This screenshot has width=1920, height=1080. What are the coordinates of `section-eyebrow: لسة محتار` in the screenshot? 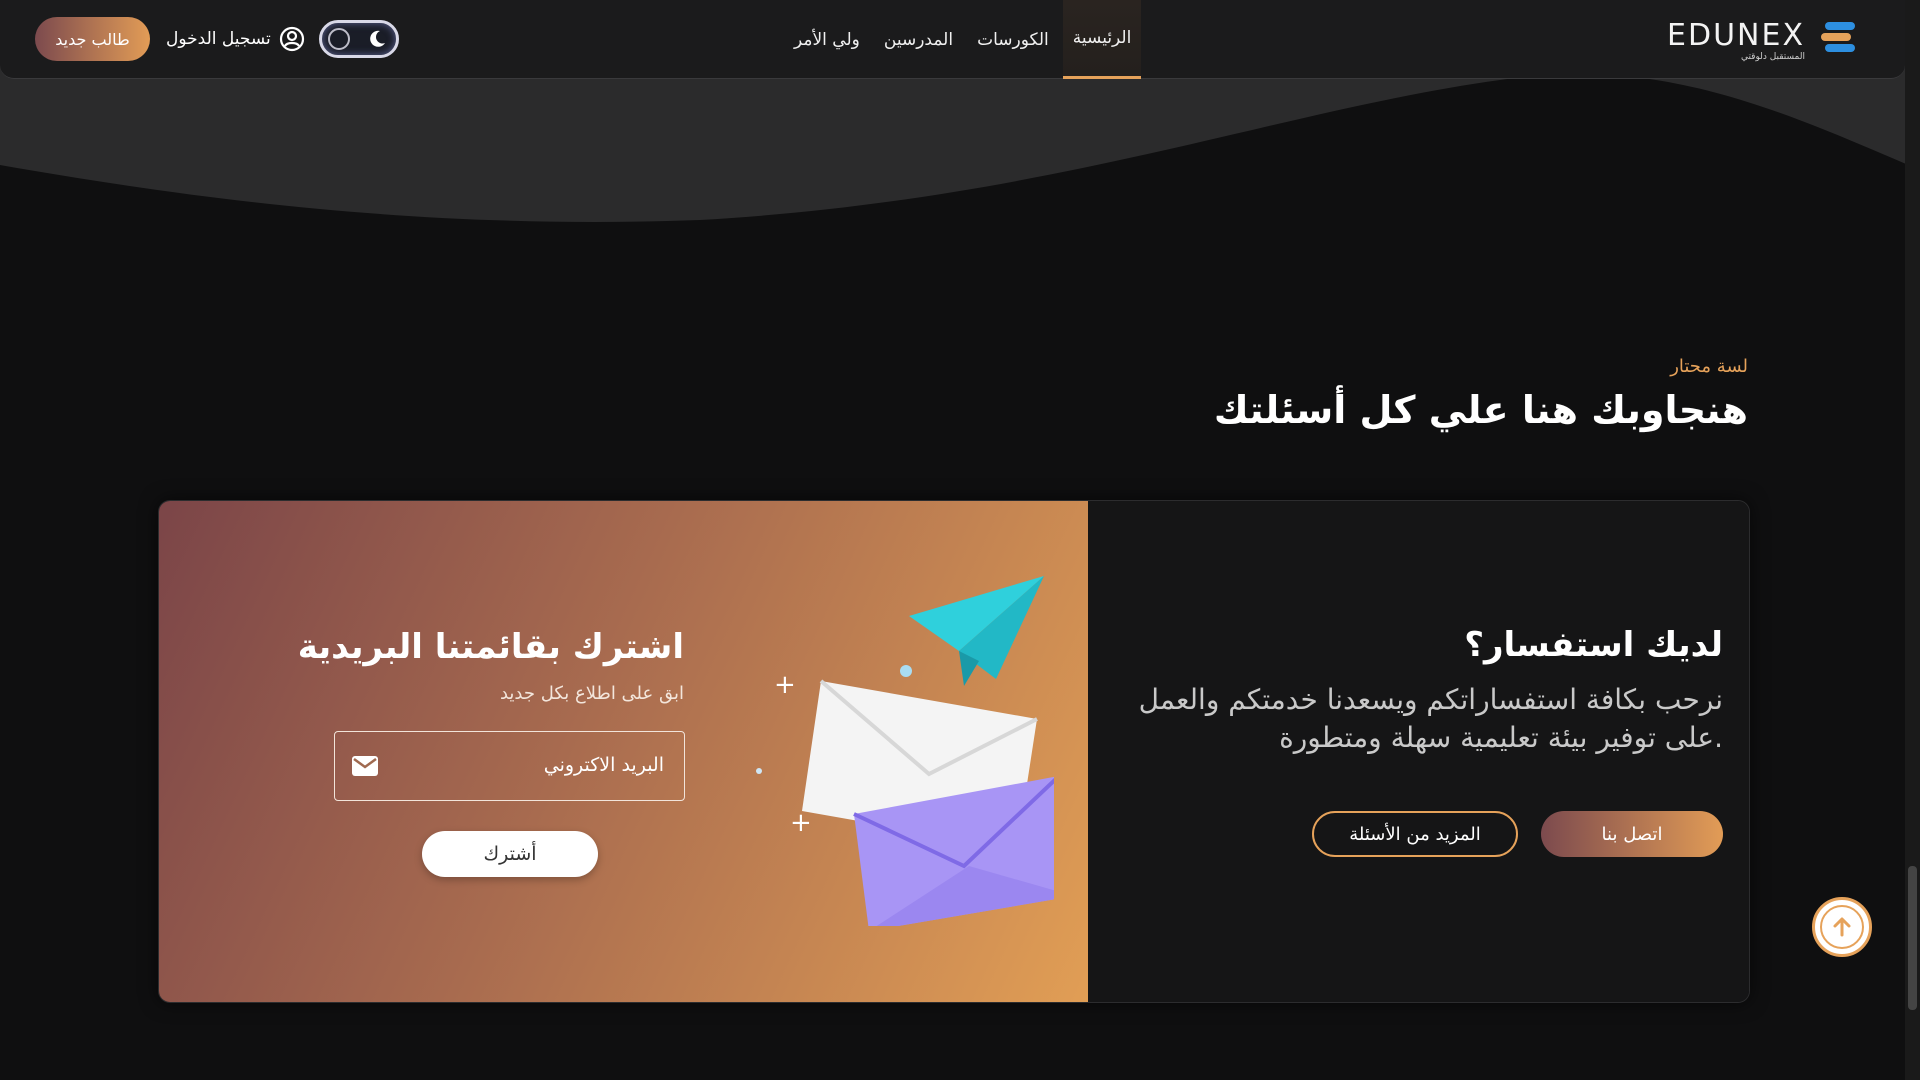 It's located at (1709, 366).